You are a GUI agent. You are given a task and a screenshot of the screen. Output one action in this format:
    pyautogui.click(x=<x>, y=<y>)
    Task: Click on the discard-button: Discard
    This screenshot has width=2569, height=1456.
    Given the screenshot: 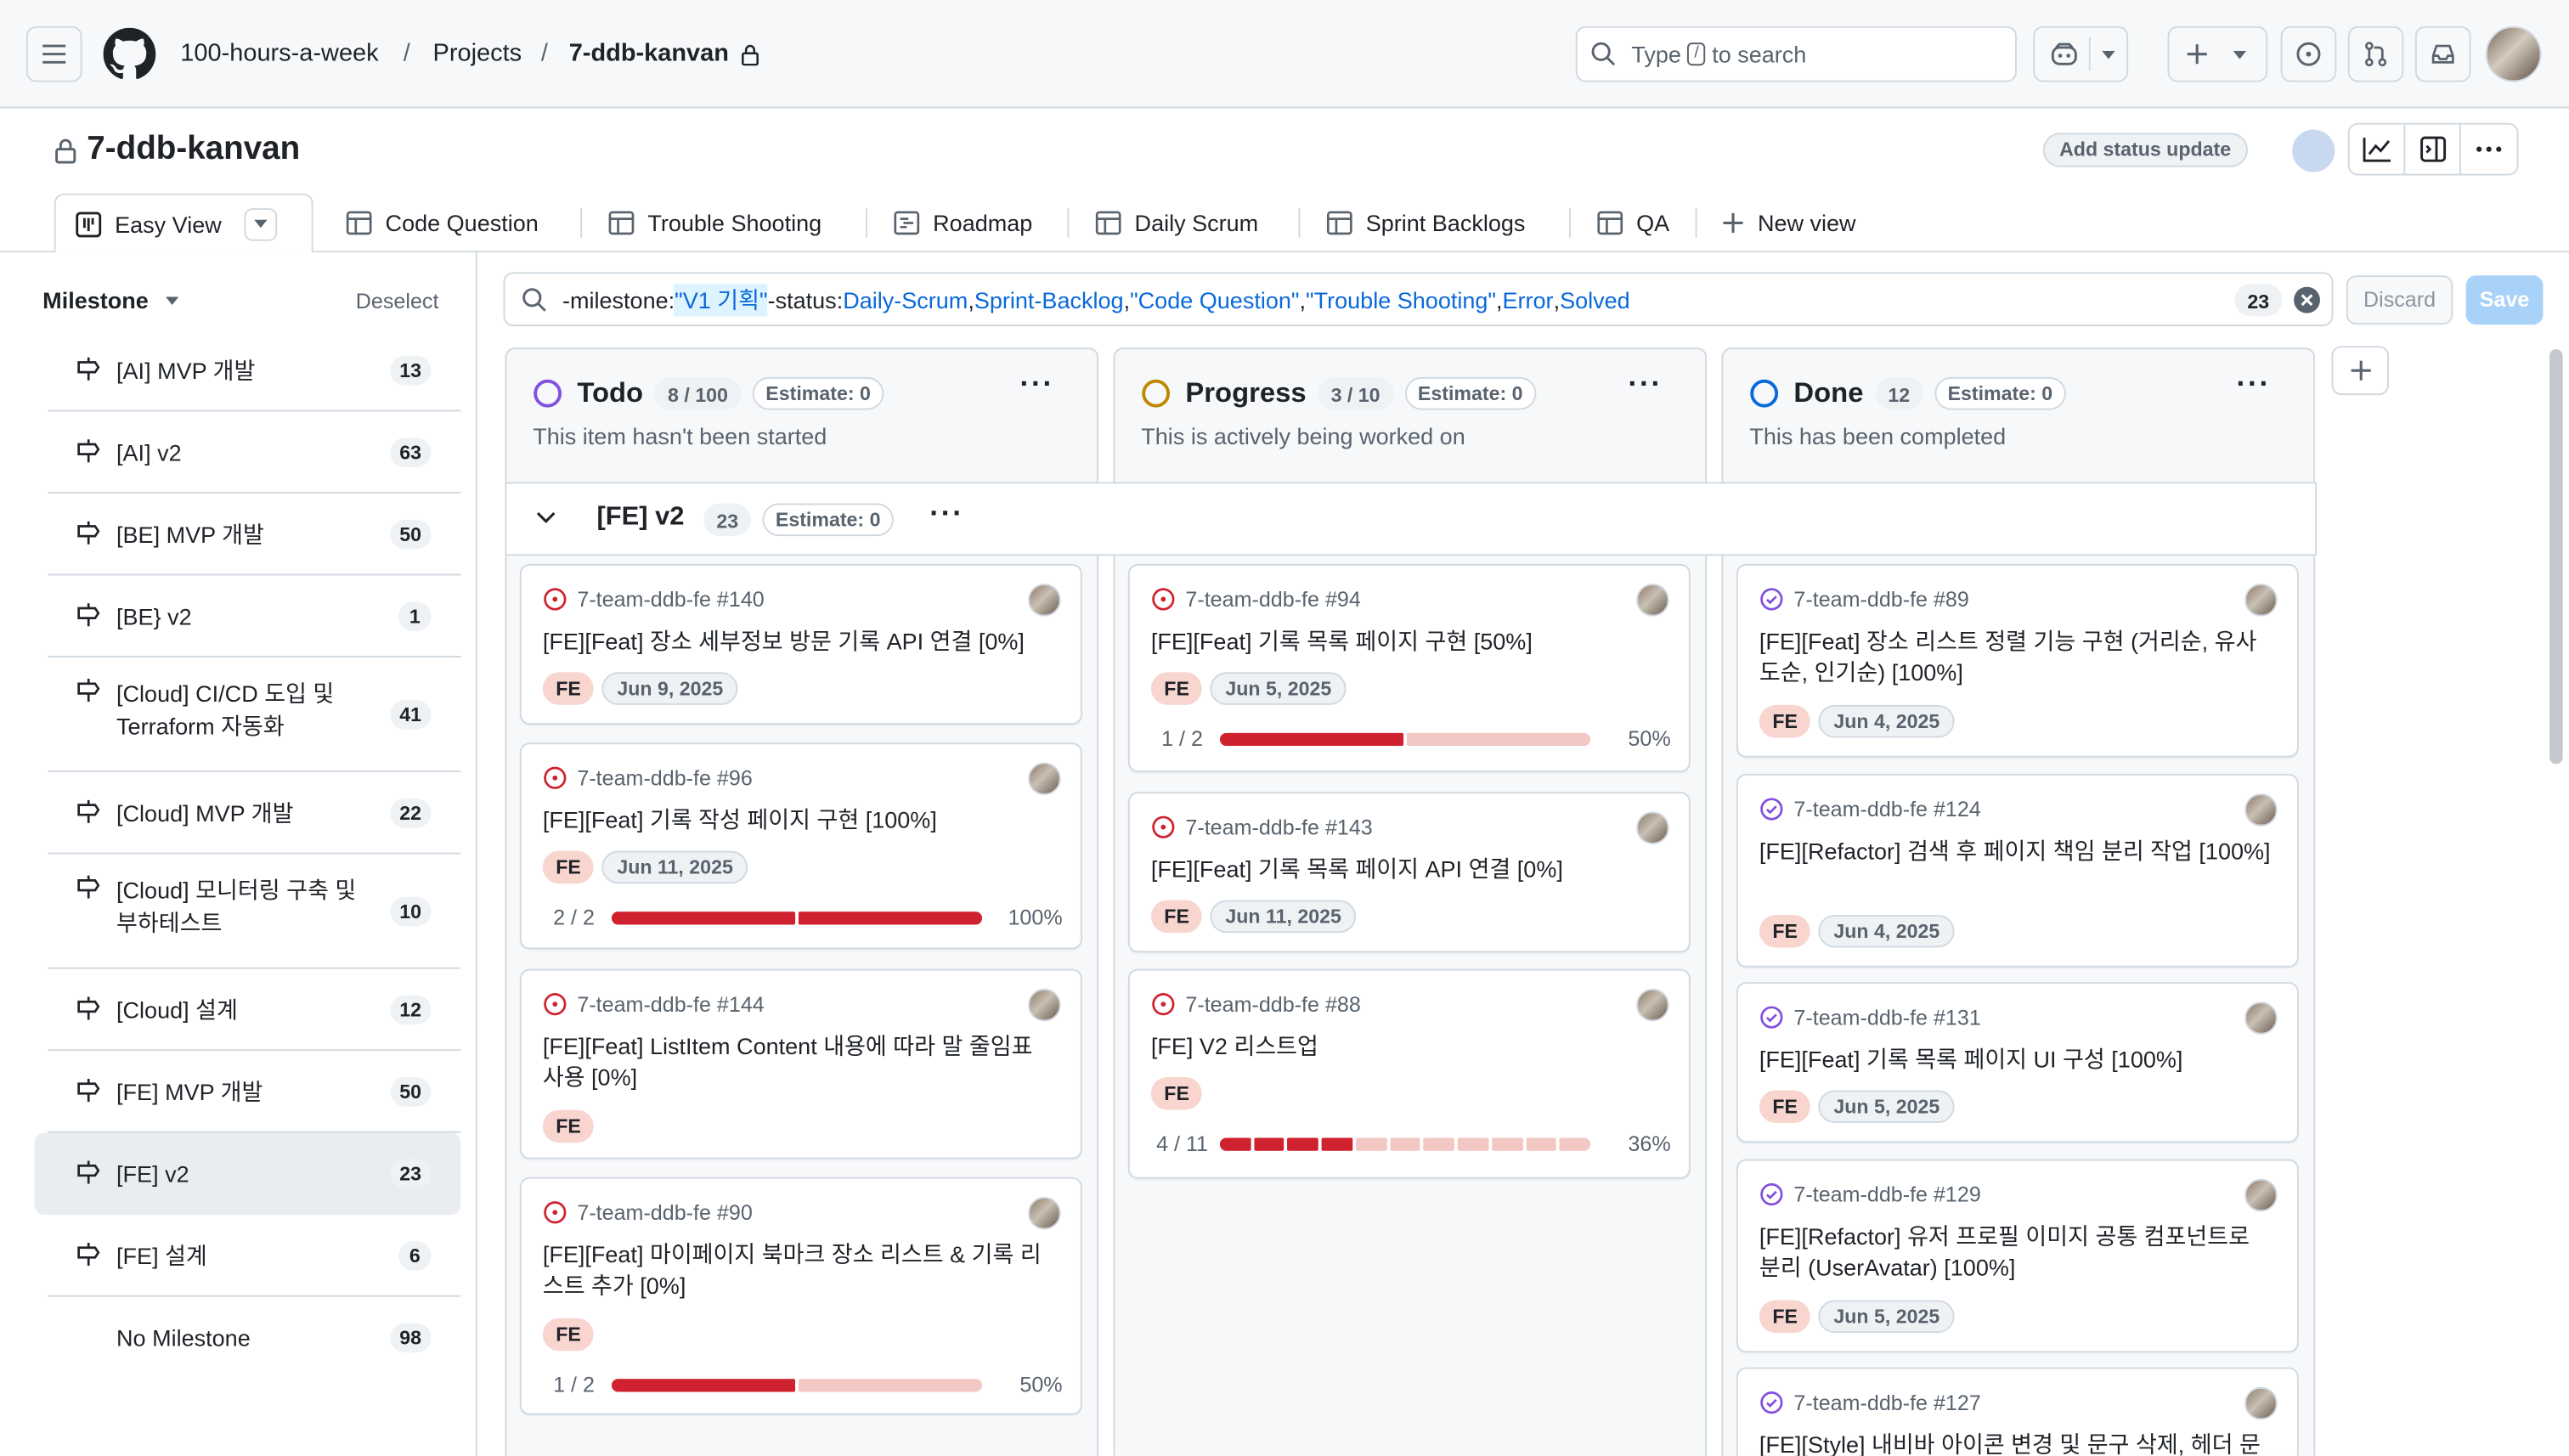 What is the action you would take?
    pyautogui.click(x=2400, y=300)
    